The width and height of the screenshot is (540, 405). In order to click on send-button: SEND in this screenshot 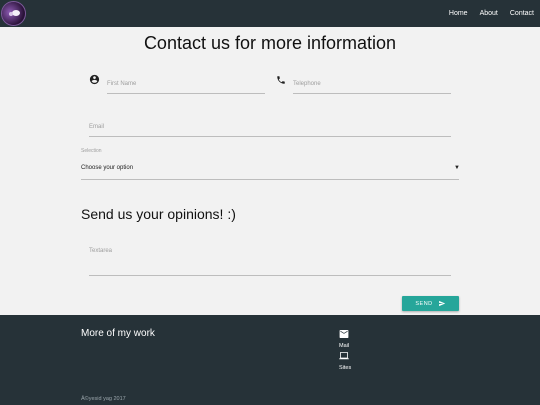, I will do `click(430, 303)`.